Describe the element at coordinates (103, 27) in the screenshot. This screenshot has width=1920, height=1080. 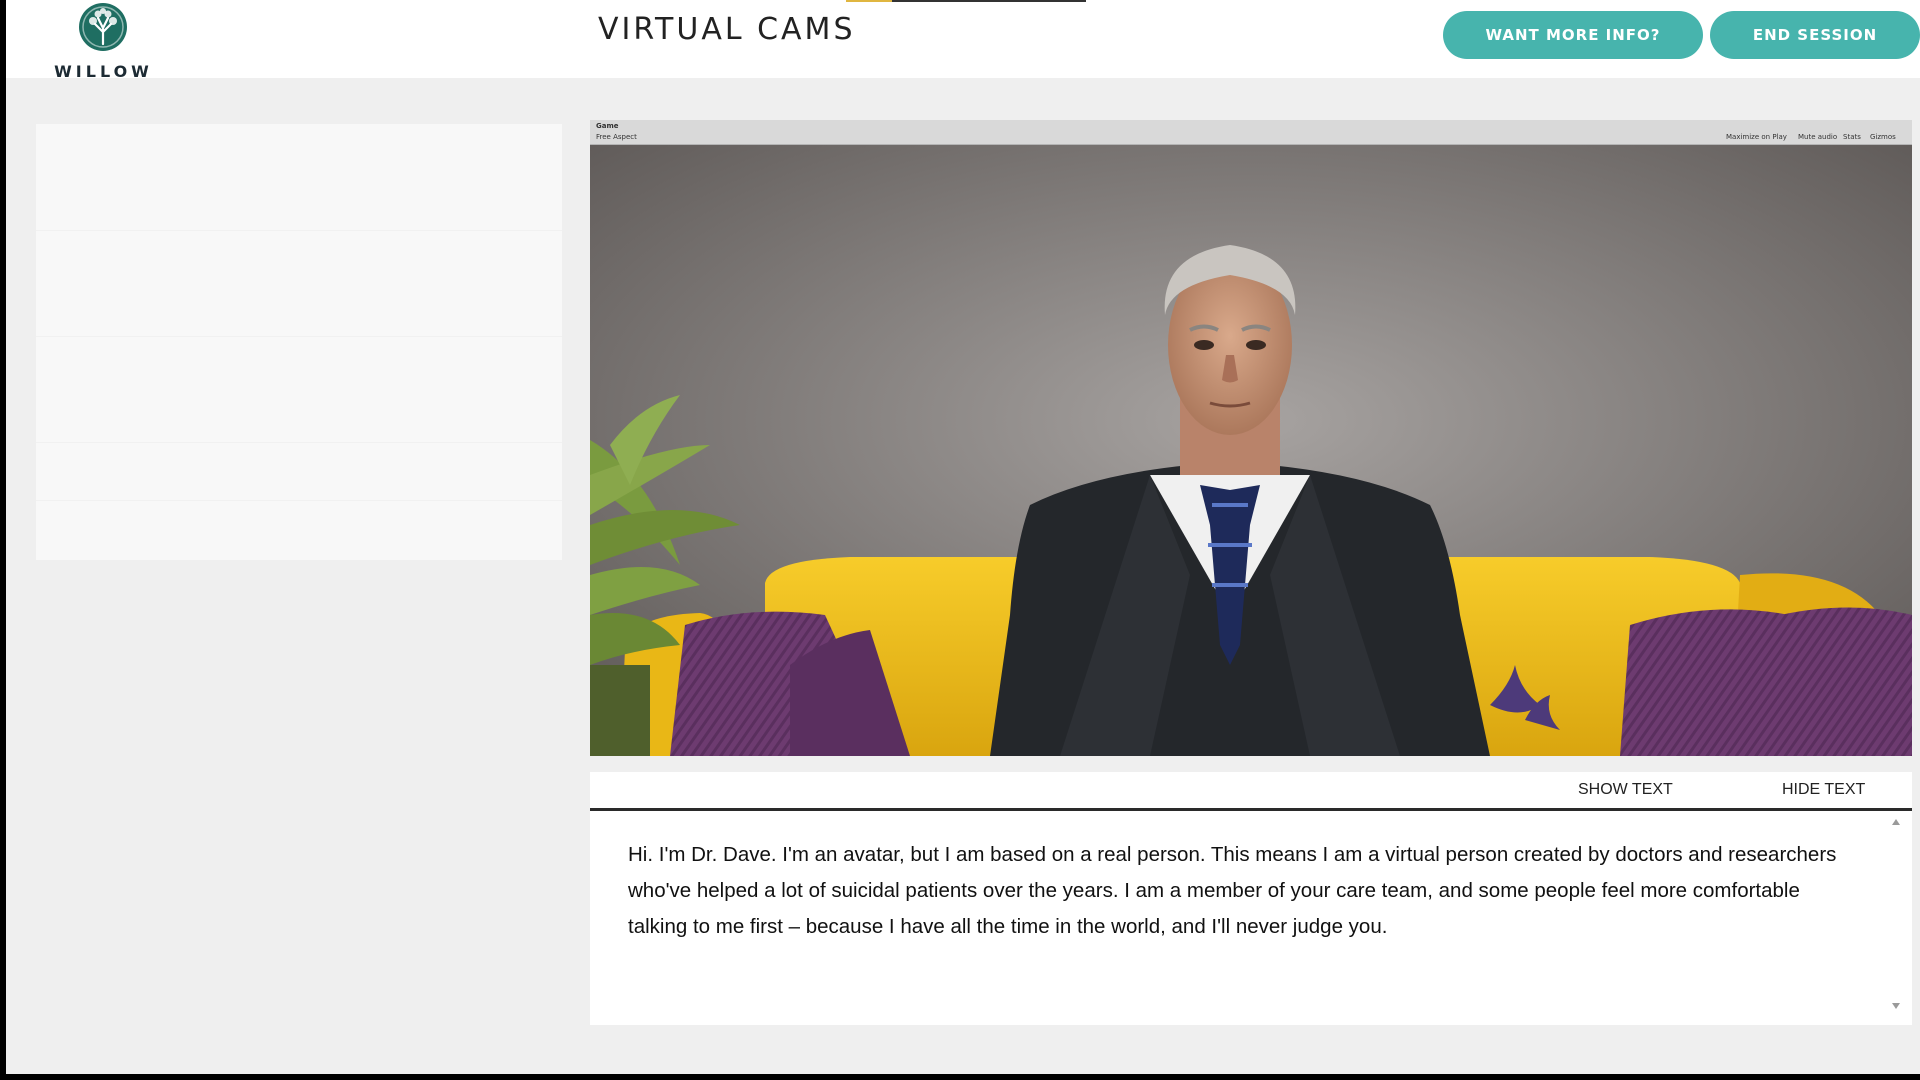
I see `willow-tree-logo-icon` at that location.